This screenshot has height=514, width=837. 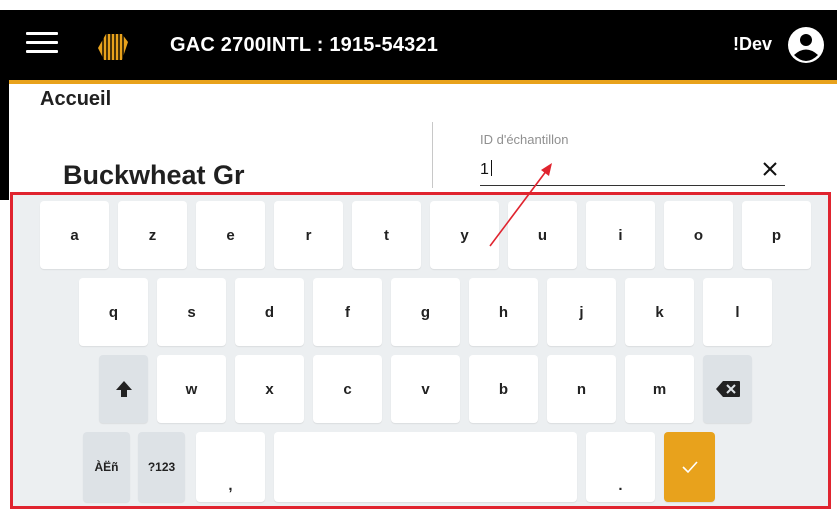 I want to click on shift-arrow-icon, so click(x=123, y=389).